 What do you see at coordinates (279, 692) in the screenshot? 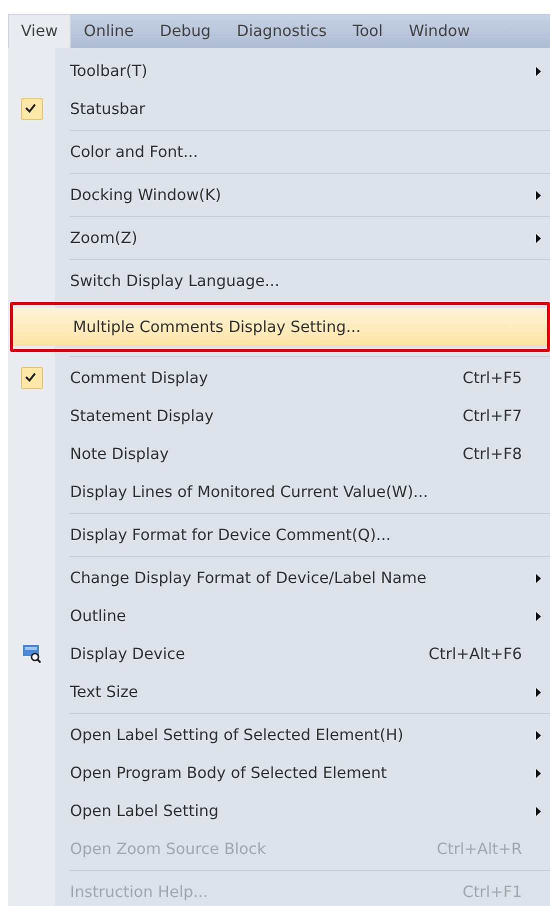
I see `menu-item: Text Size` at bounding box center [279, 692].